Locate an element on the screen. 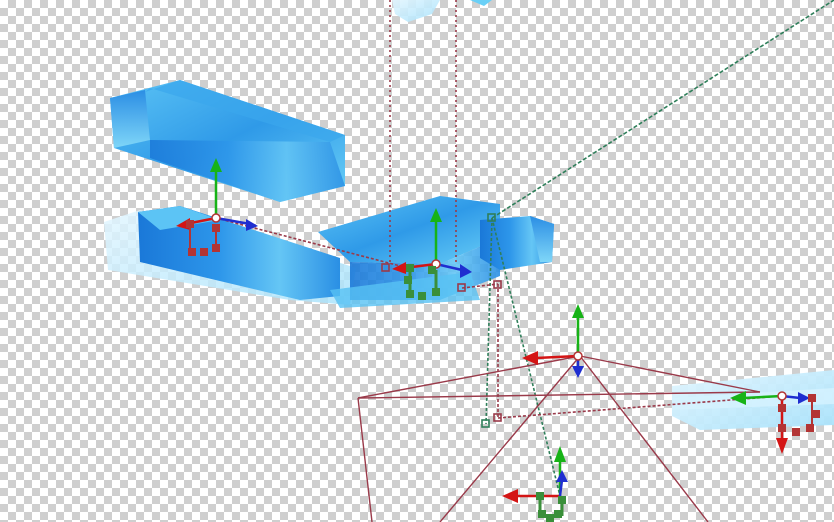 The width and height of the screenshot is (834, 522). top-pale-block is located at coordinates (442, 11).